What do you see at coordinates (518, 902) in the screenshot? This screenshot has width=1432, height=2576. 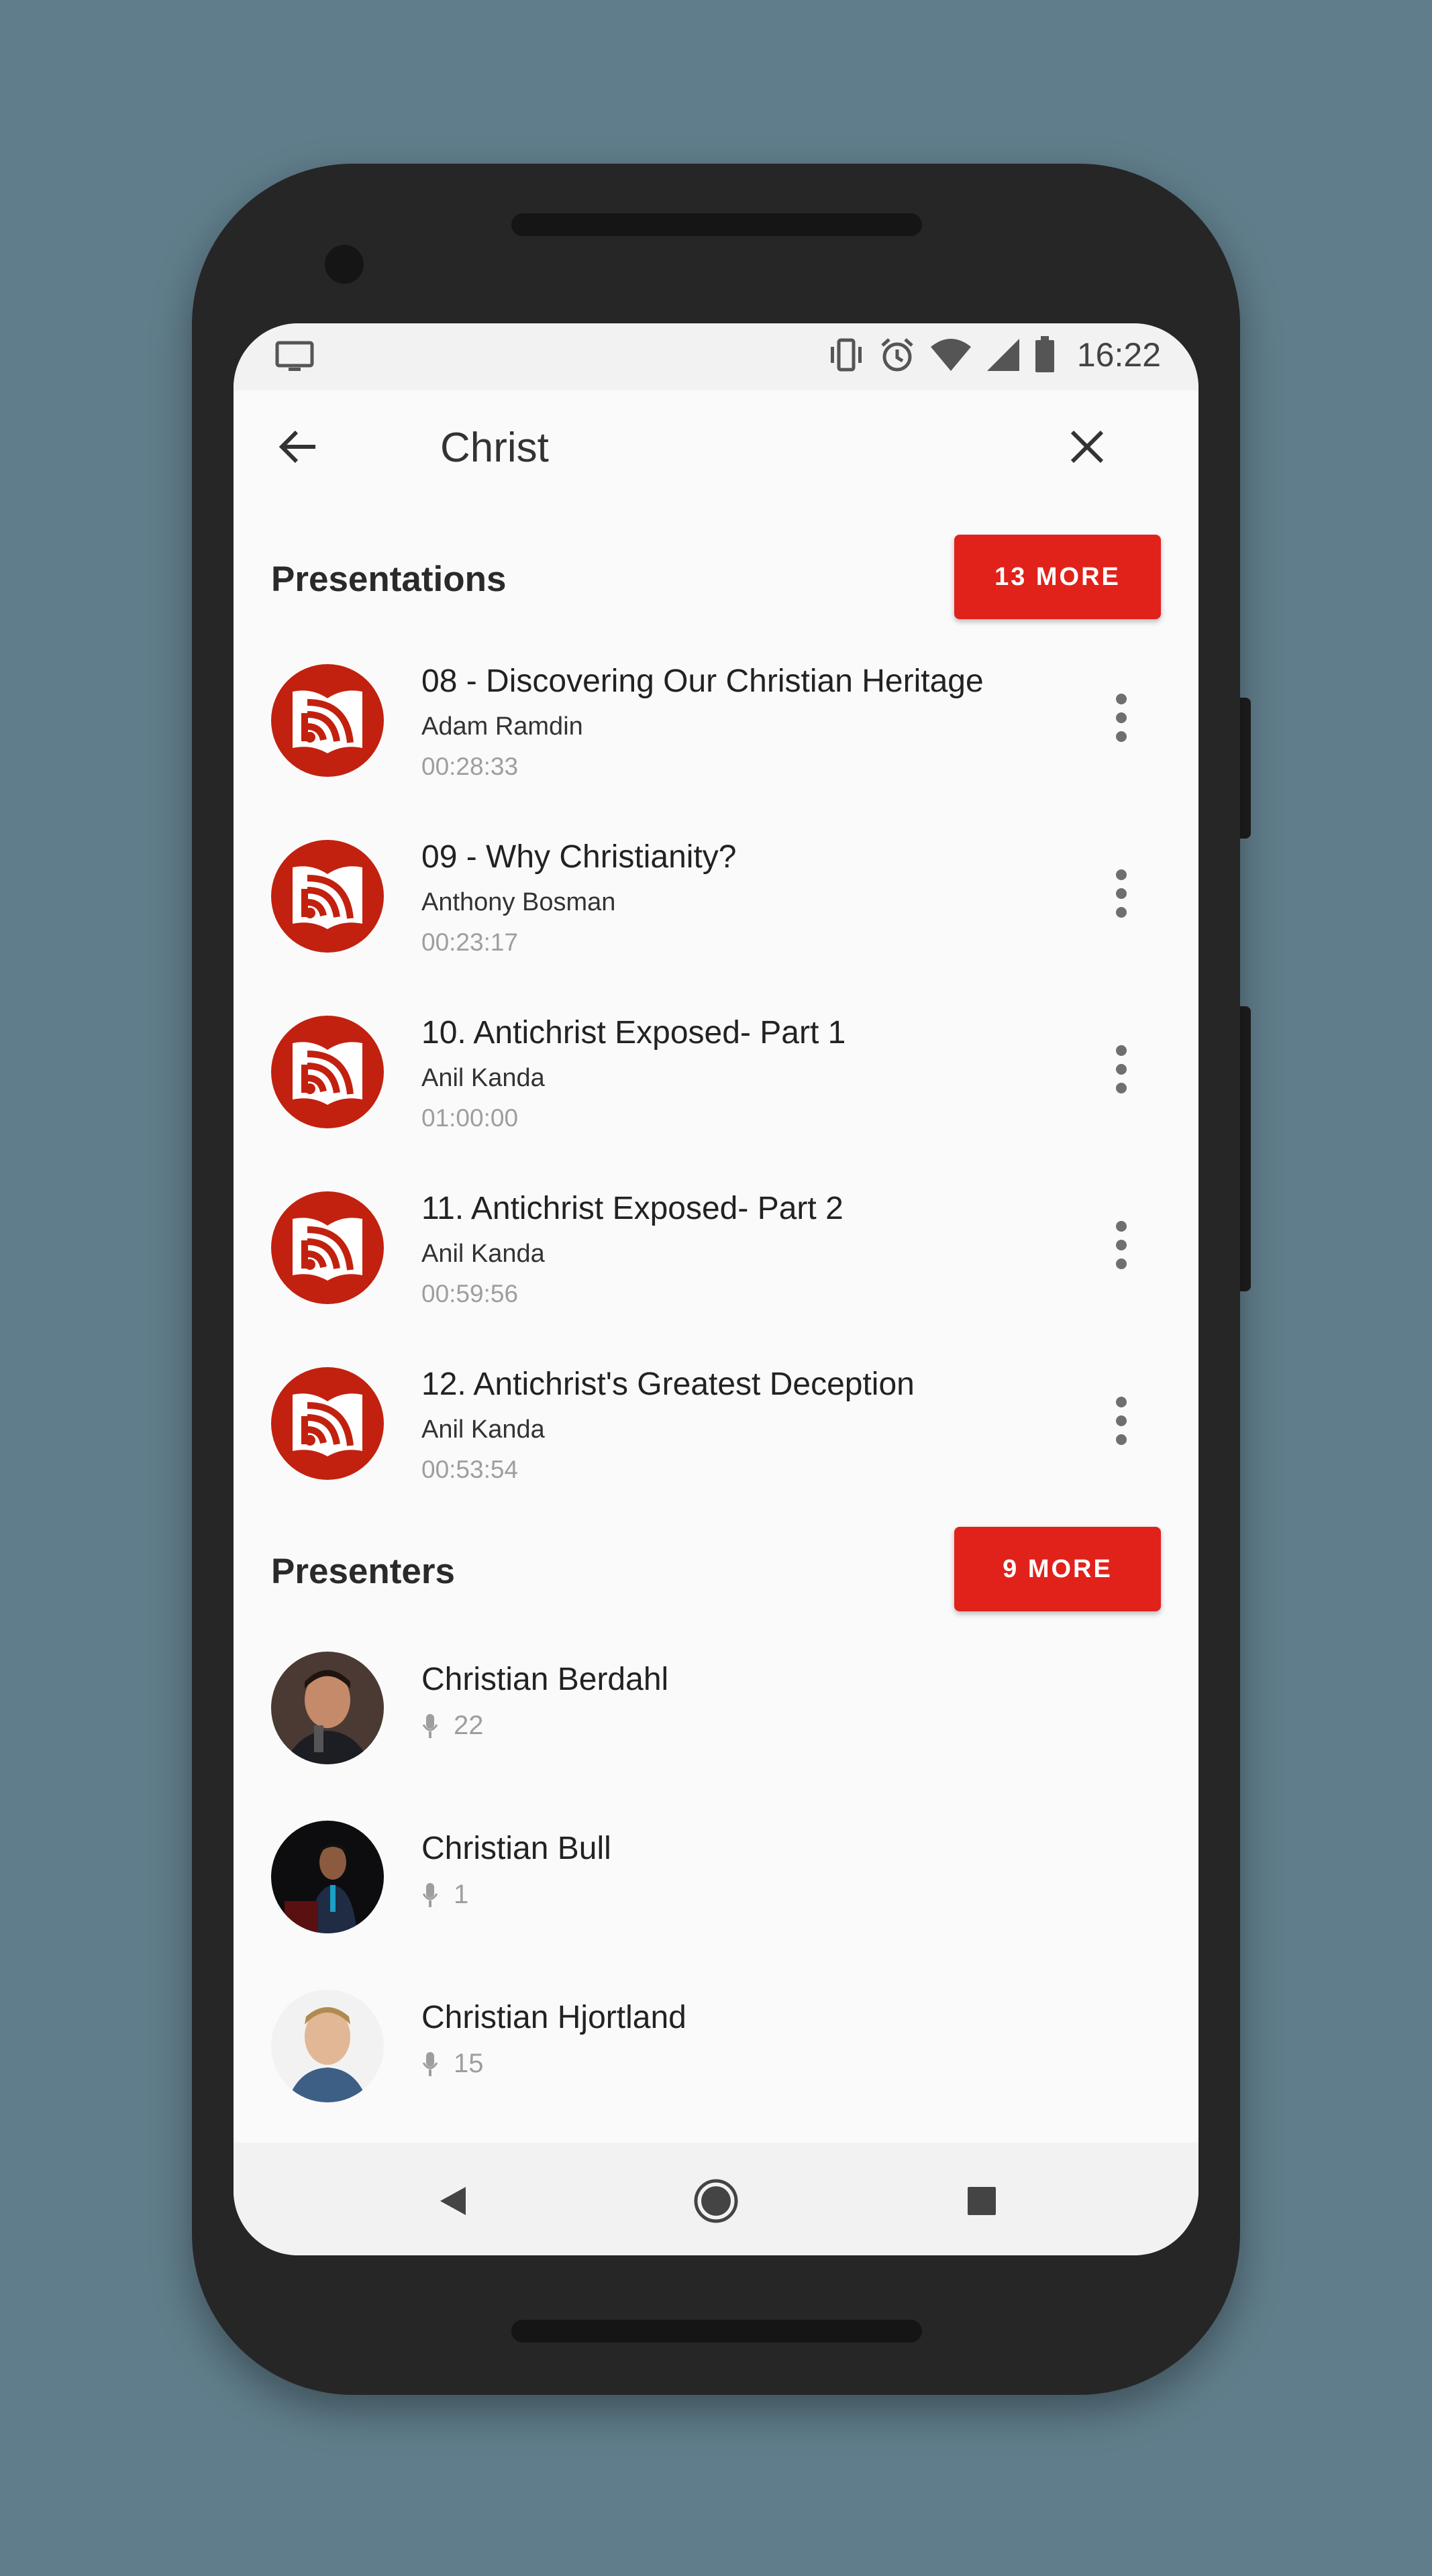 I see `presentation-author: Anthony Bosman` at bounding box center [518, 902].